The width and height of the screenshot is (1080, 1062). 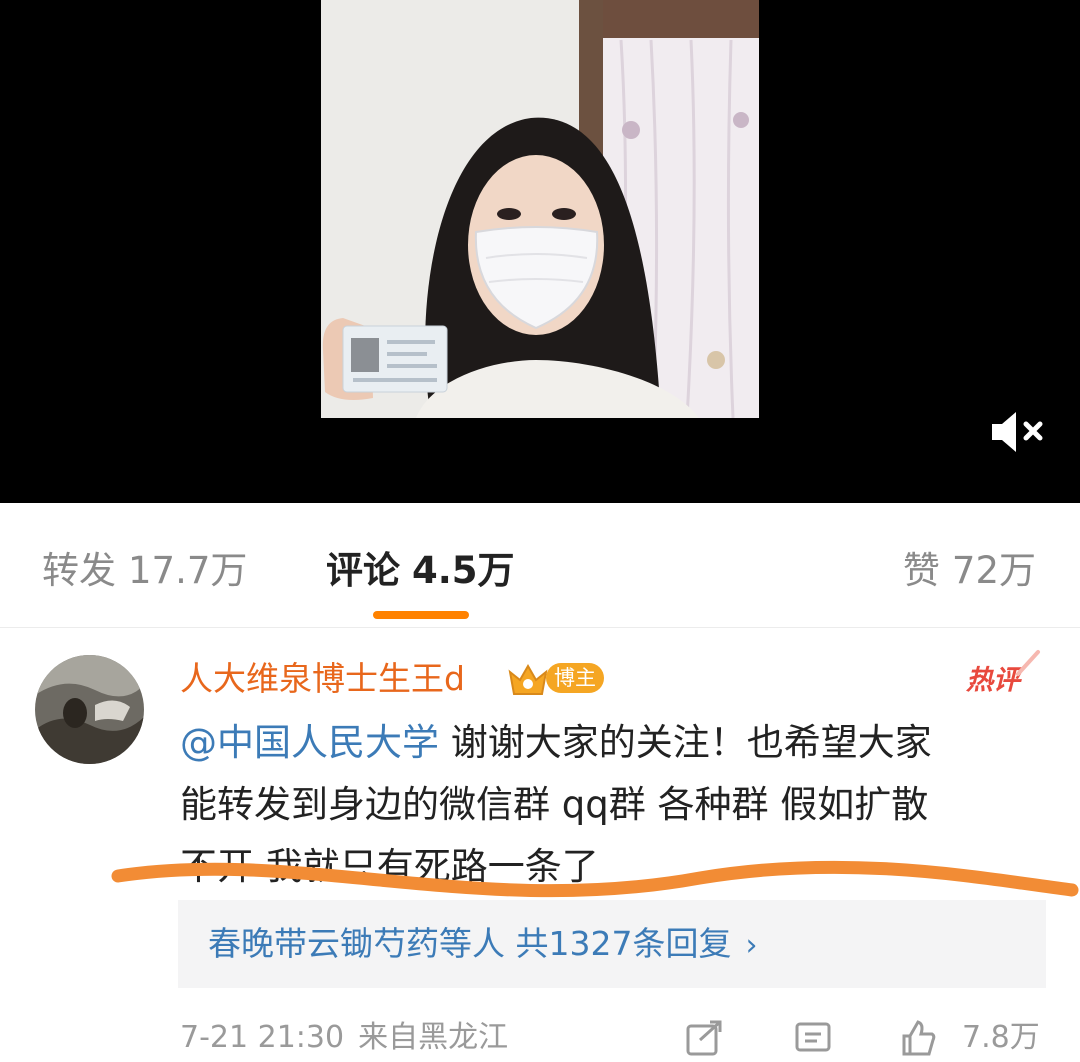 What do you see at coordinates (309, 742) in the screenshot?
I see `mention-link: @中国人民大学` at bounding box center [309, 742].